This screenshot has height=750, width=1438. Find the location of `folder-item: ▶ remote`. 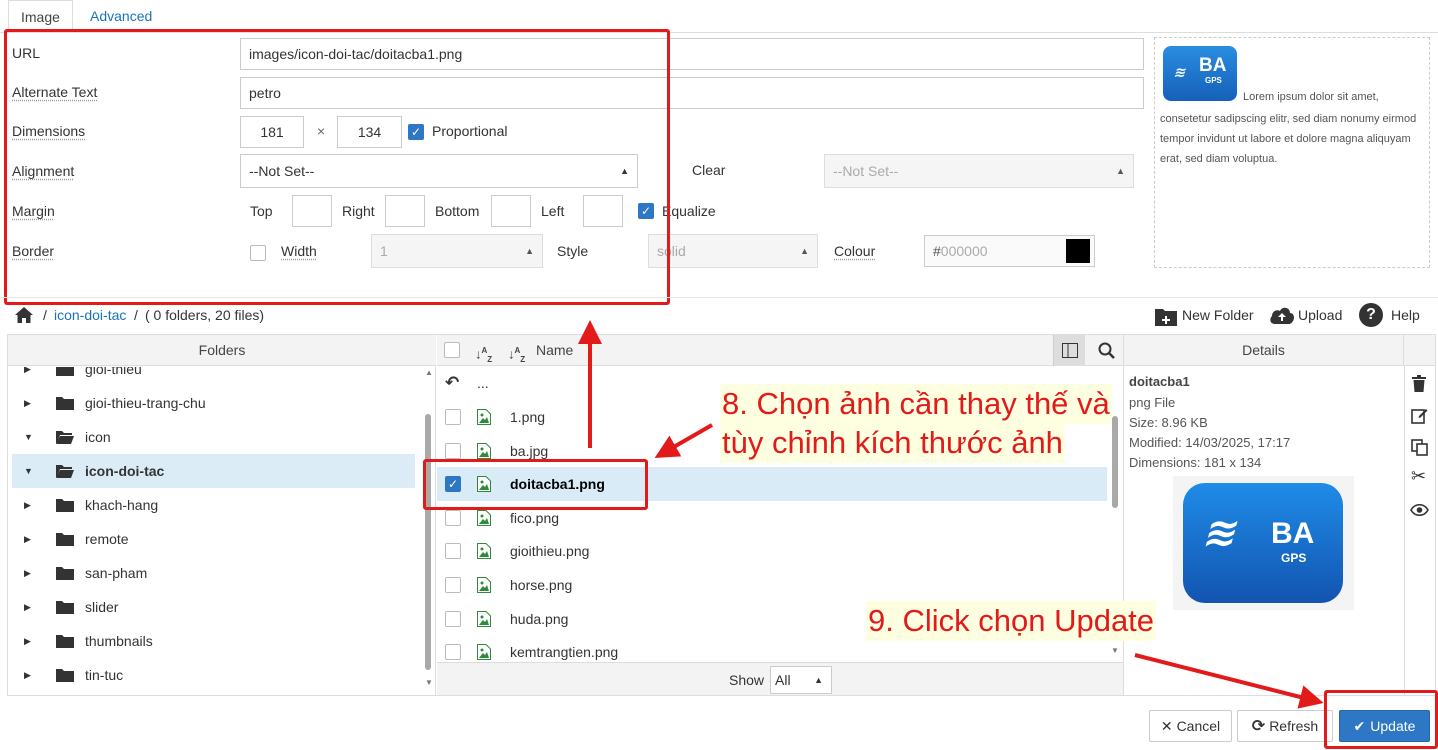

folder-item: ▶ remote is located at coordinates (213, 539).